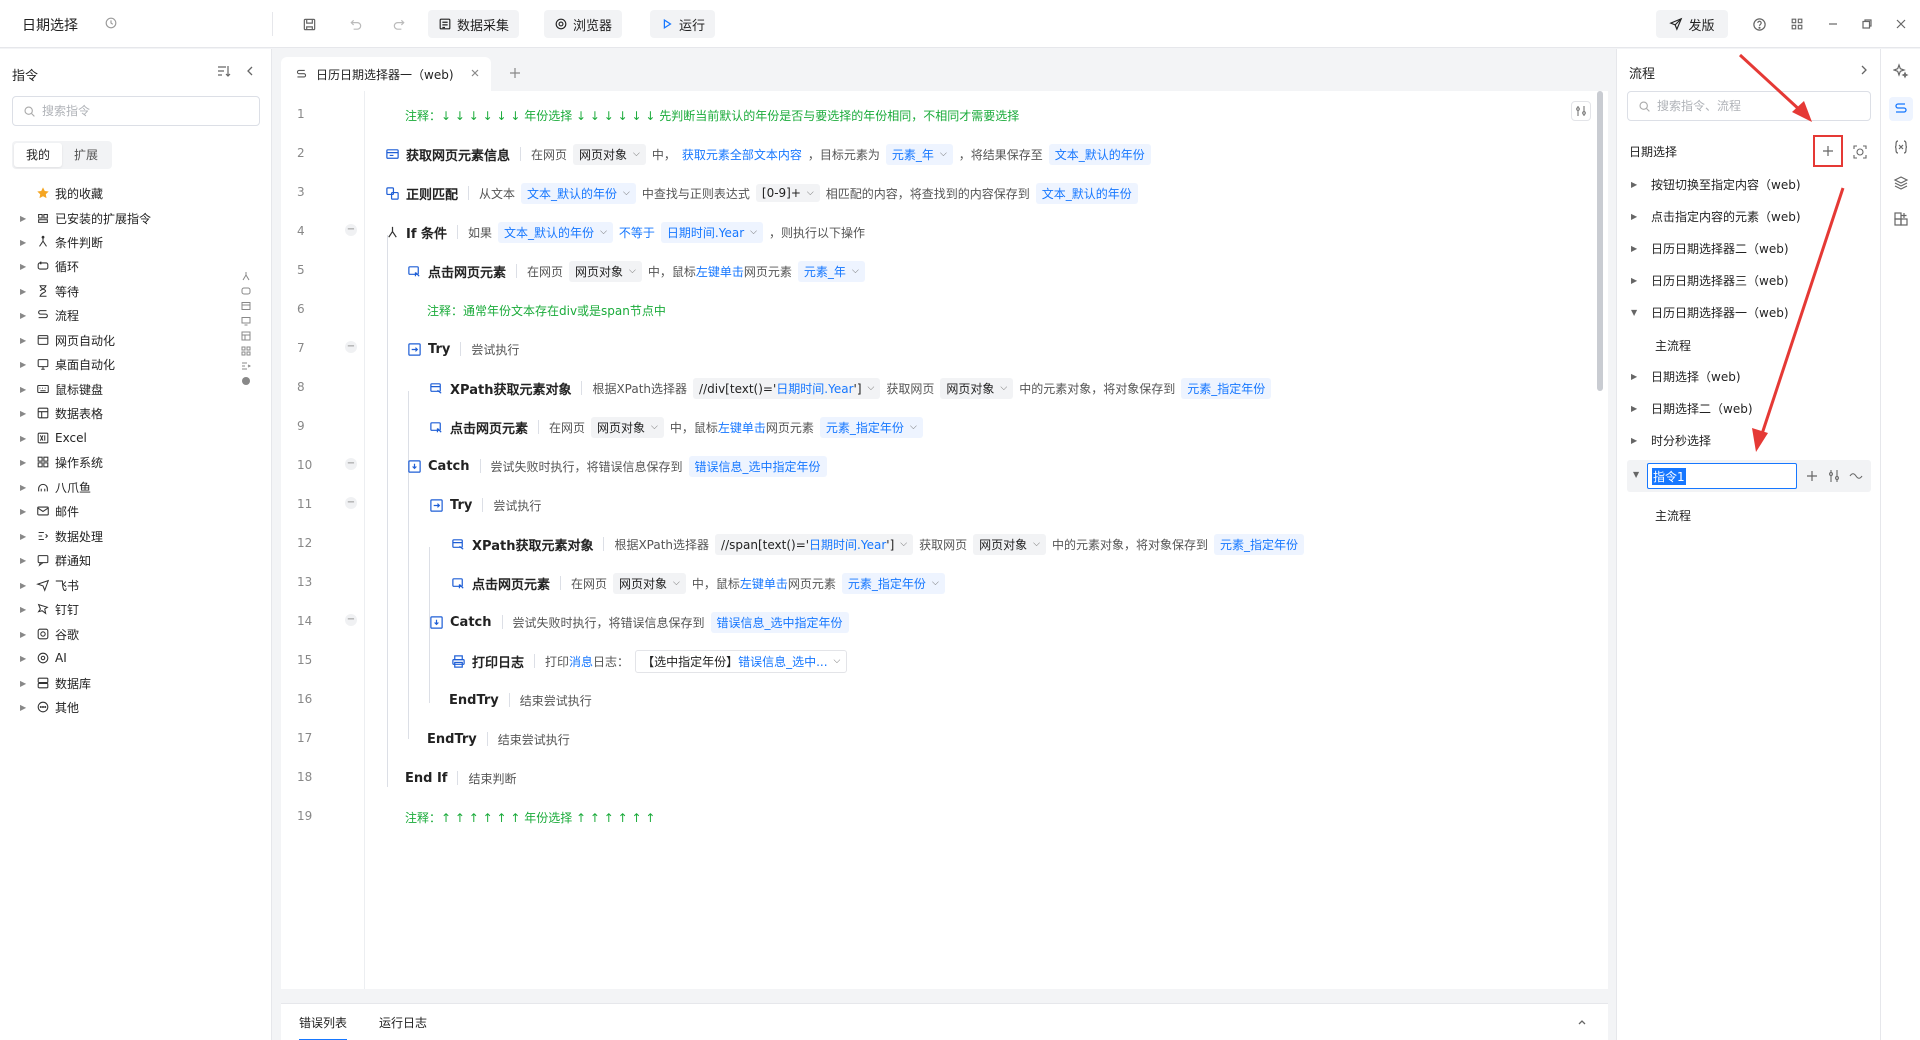  What do you see at coordinates (1856, 476) in the screenshot?
I see `more-icon` at bounding box center [1856, 476].